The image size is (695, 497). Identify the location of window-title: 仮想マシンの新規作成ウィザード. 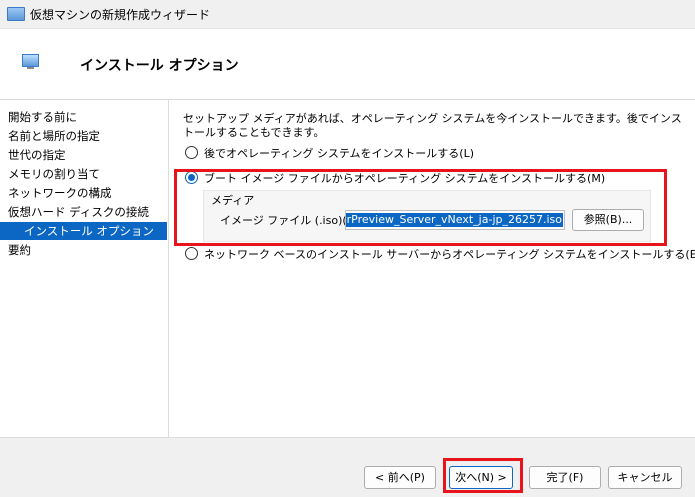
(120, 15).